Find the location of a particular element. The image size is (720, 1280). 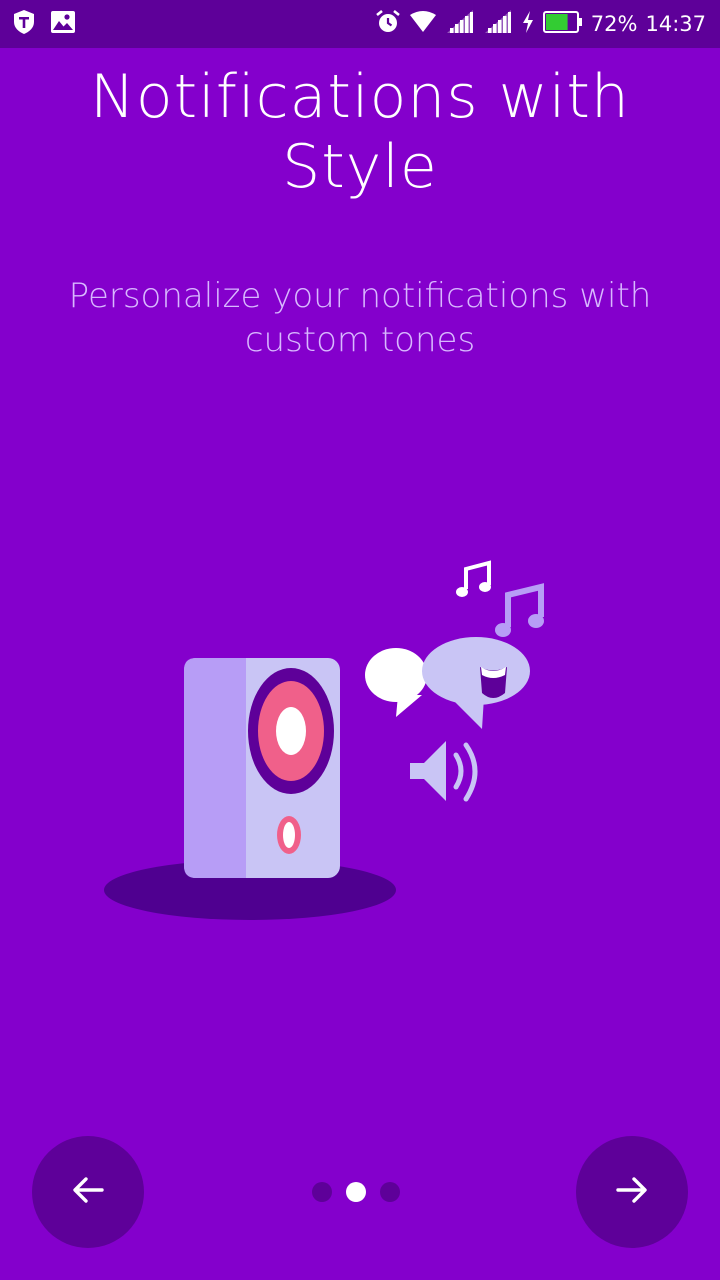

arrow-left-icon is located at coordinates (88, 1192).